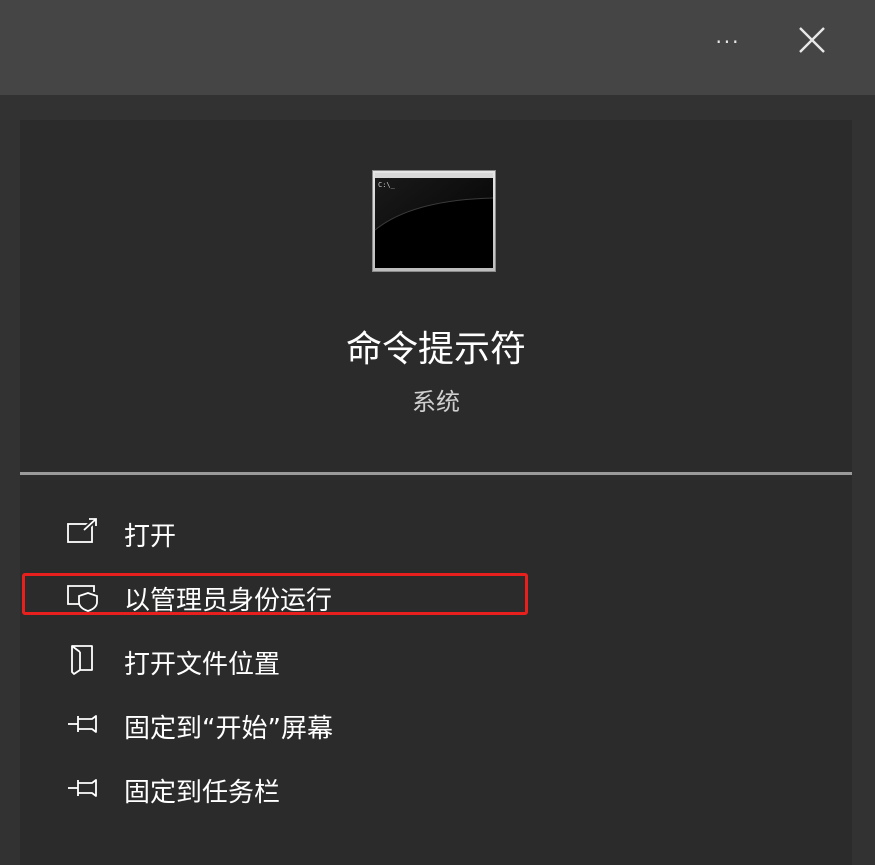 This screenshot has height=865, width=875. I want to click on app-category: 系统, so click(436, 402).